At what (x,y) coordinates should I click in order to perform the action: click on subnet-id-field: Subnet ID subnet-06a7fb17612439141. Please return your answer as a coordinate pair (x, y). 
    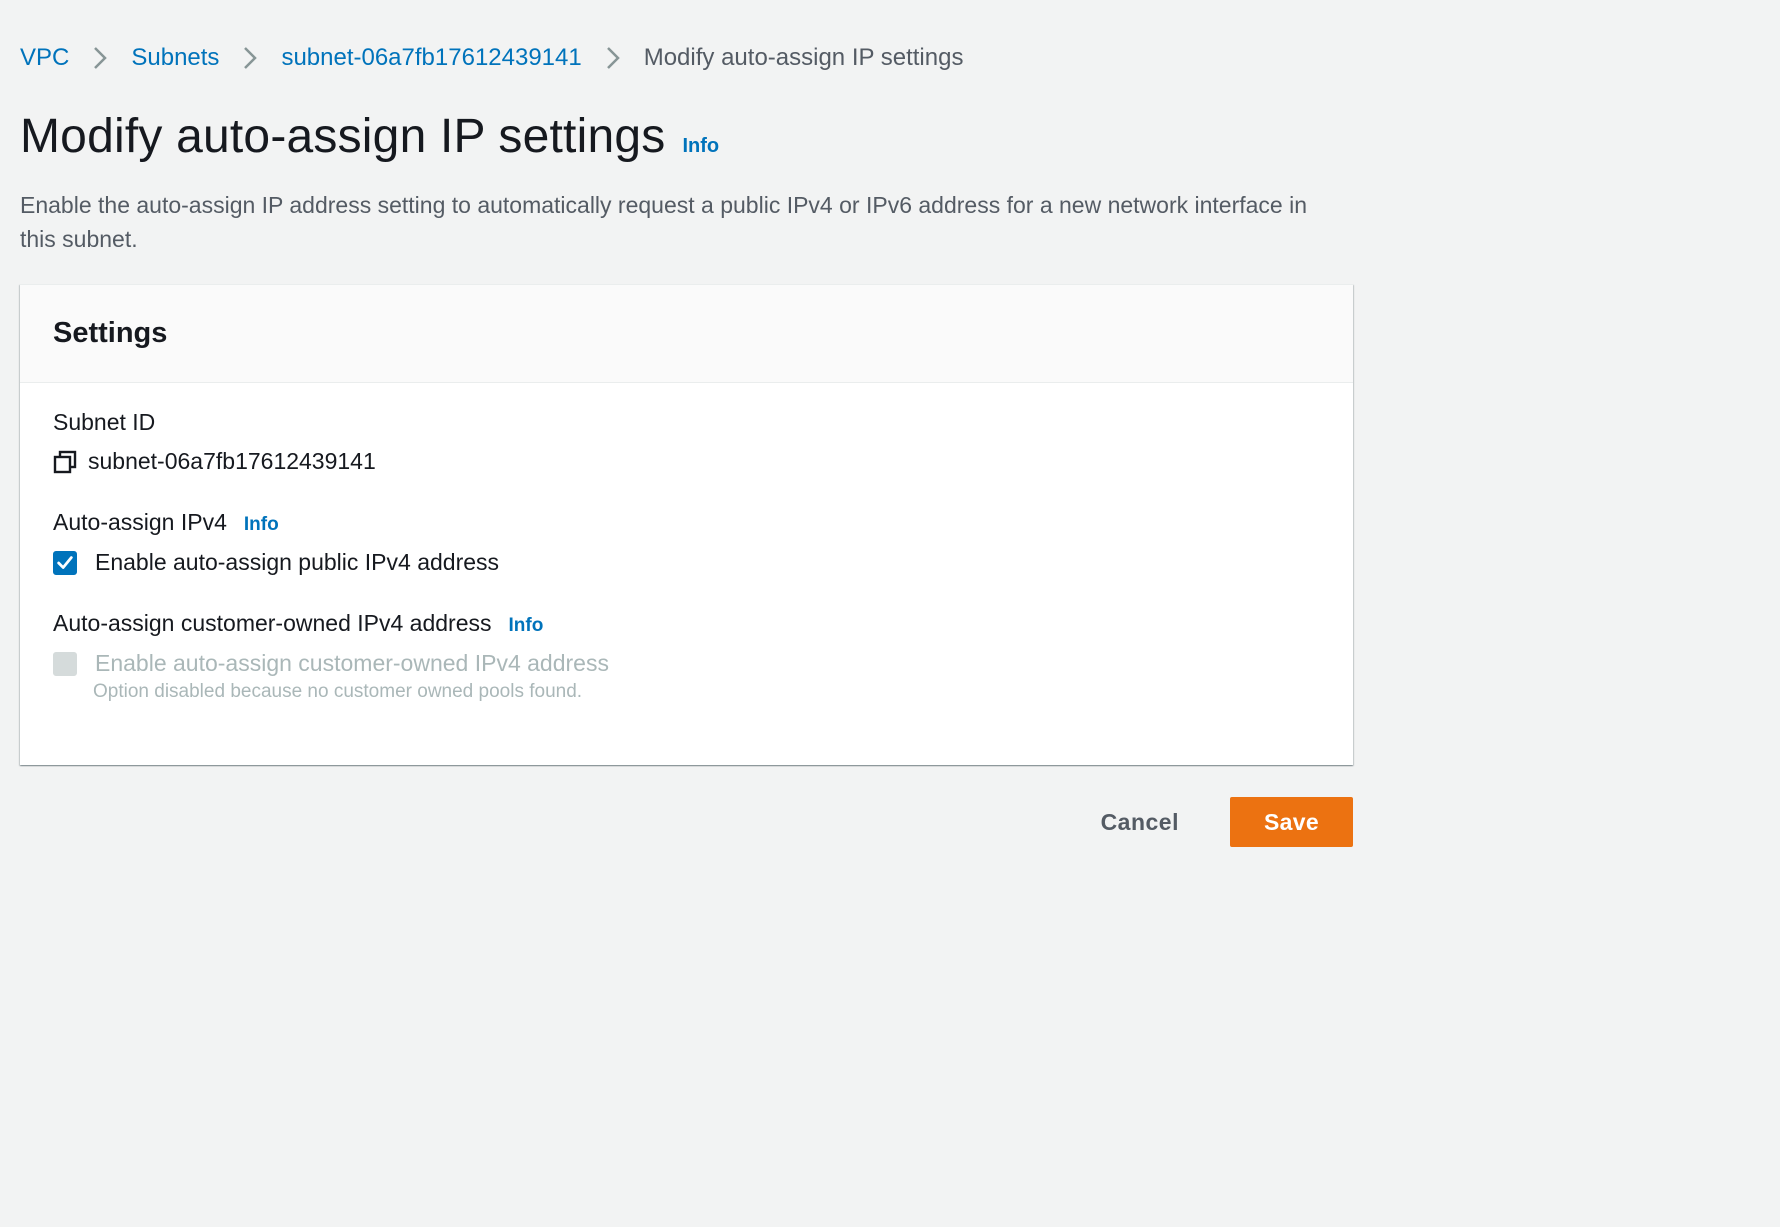
    Looking at the image, I should click on (686, 442).